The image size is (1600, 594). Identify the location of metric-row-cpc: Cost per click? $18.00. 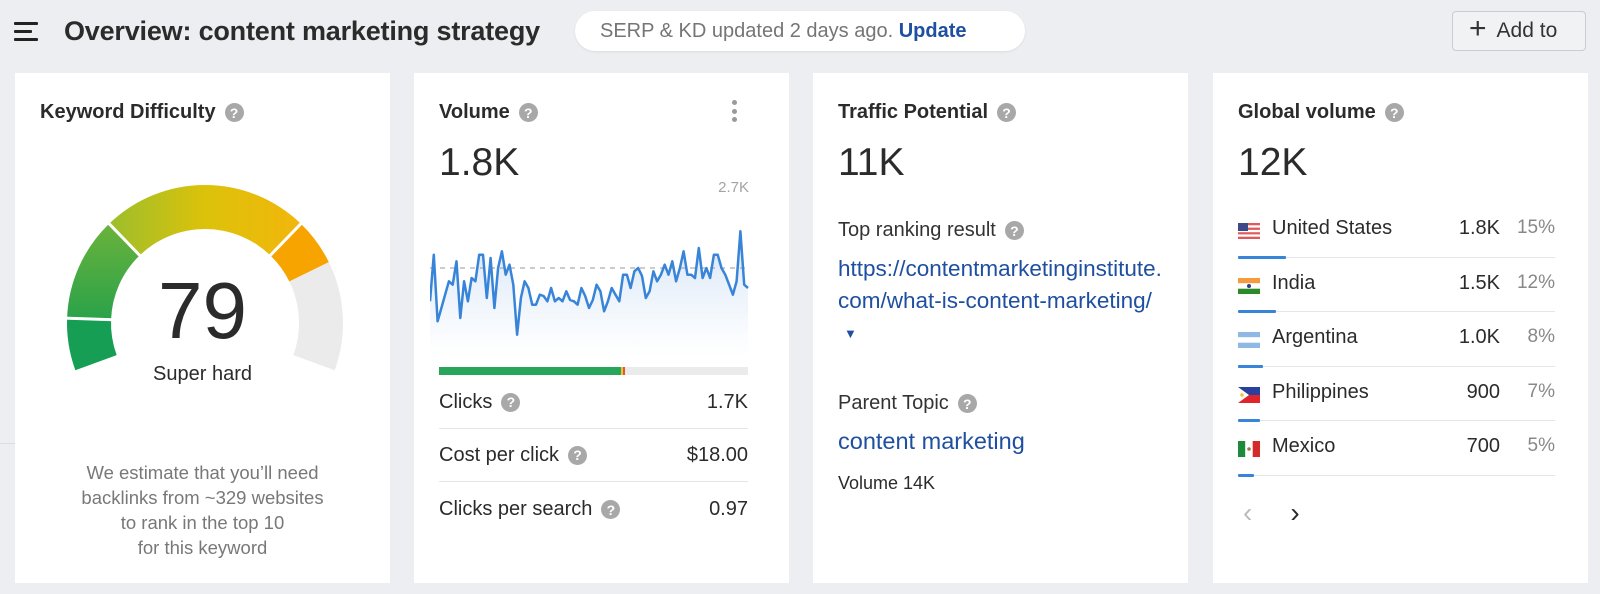
(593, 455).